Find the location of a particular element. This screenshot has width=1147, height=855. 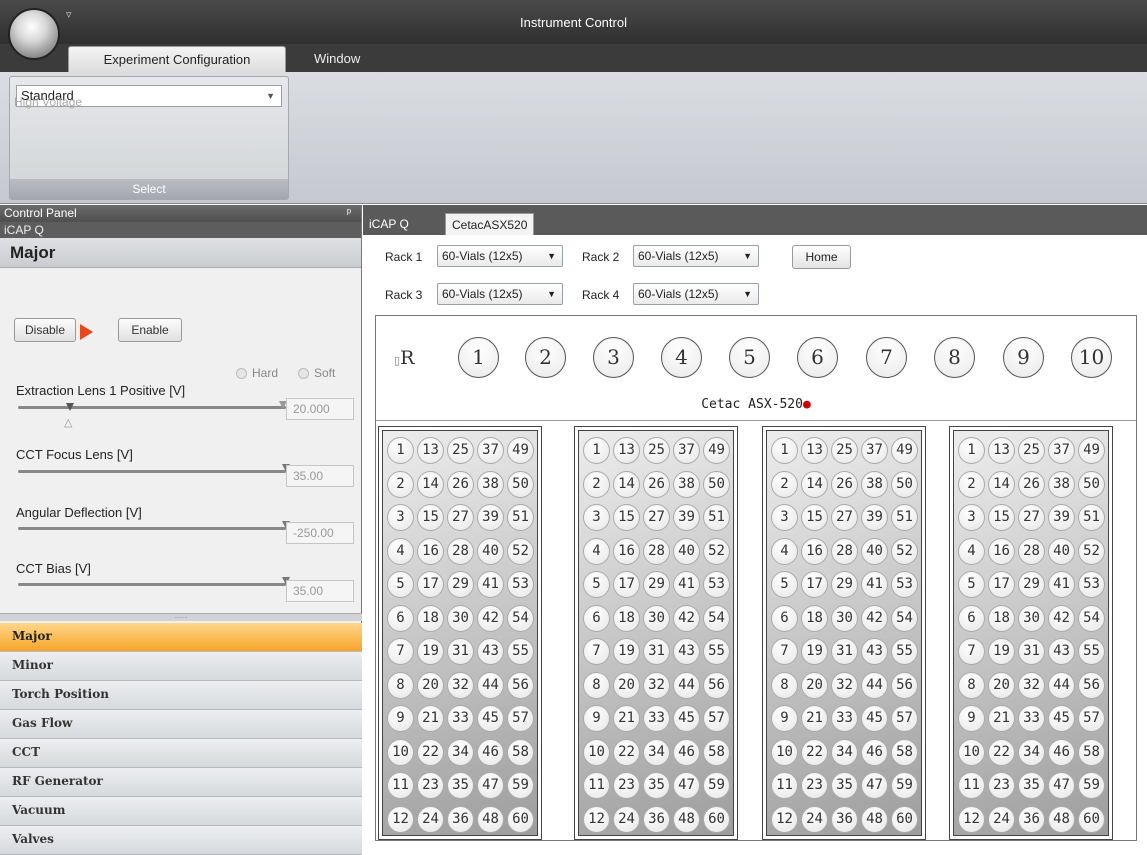

nav-item-cct: CCT is located at coordinates (181, 753).